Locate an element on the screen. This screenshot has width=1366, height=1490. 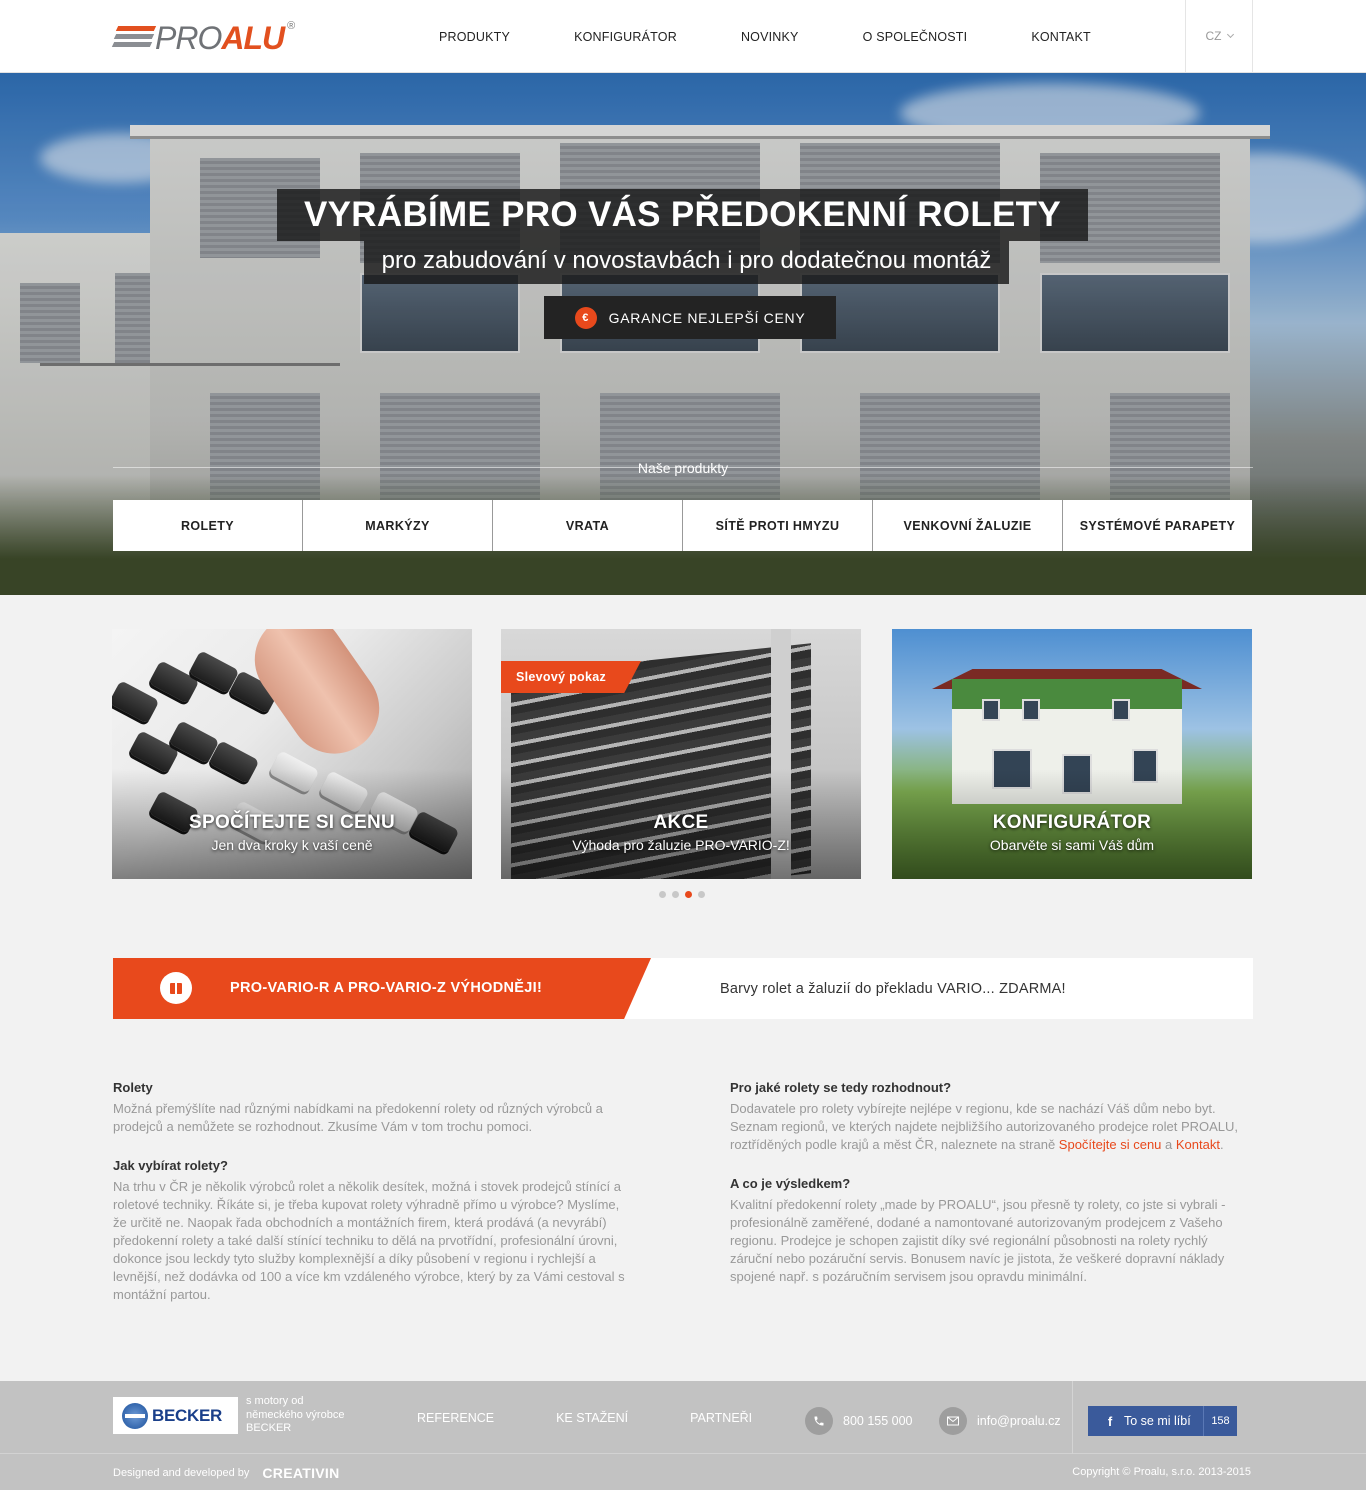
logo-stripes-icon is located at coordinates (134, 38).